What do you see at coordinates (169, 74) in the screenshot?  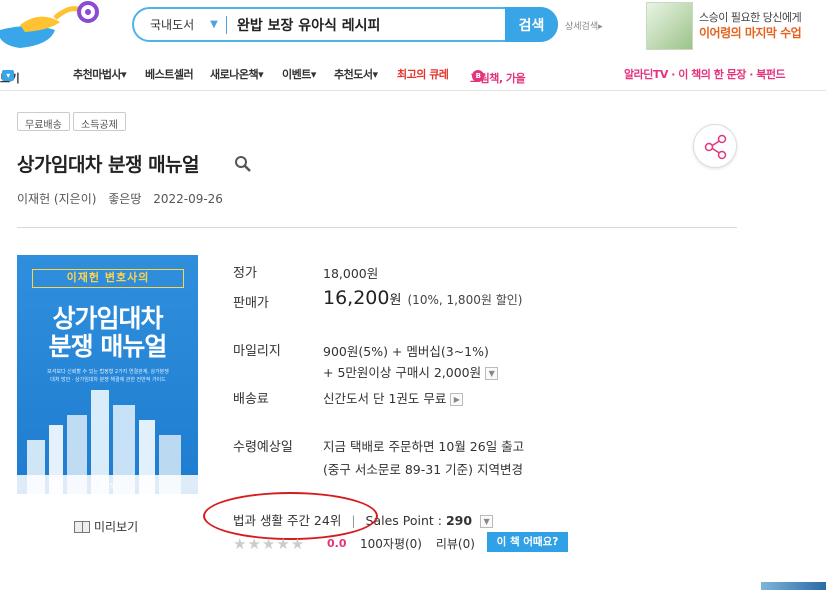 I see `nav-item-bestseller: 베스트셀러` at bounding box center [169, 74].